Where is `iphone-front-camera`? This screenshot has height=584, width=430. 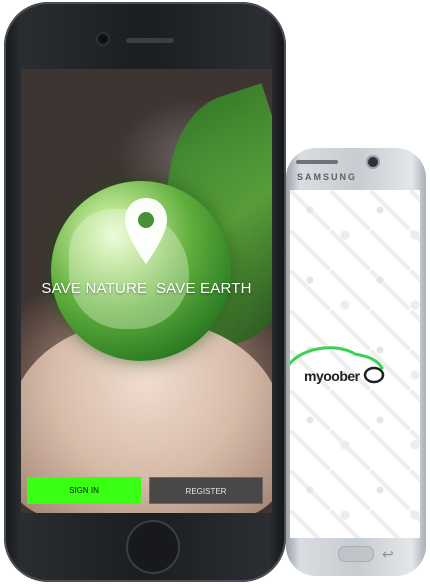 iphone-front-camera is located at coordinates (103, 39).